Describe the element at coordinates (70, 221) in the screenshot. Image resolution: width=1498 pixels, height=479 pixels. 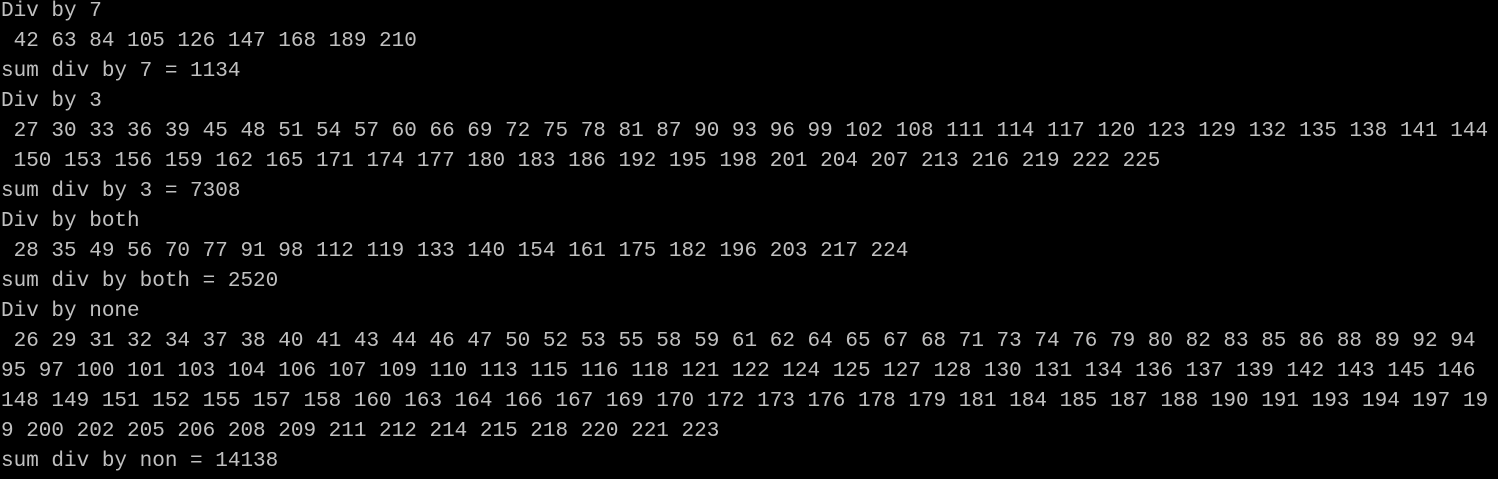
I see `console-line-div-by-both-heading: Div by both` at that location.